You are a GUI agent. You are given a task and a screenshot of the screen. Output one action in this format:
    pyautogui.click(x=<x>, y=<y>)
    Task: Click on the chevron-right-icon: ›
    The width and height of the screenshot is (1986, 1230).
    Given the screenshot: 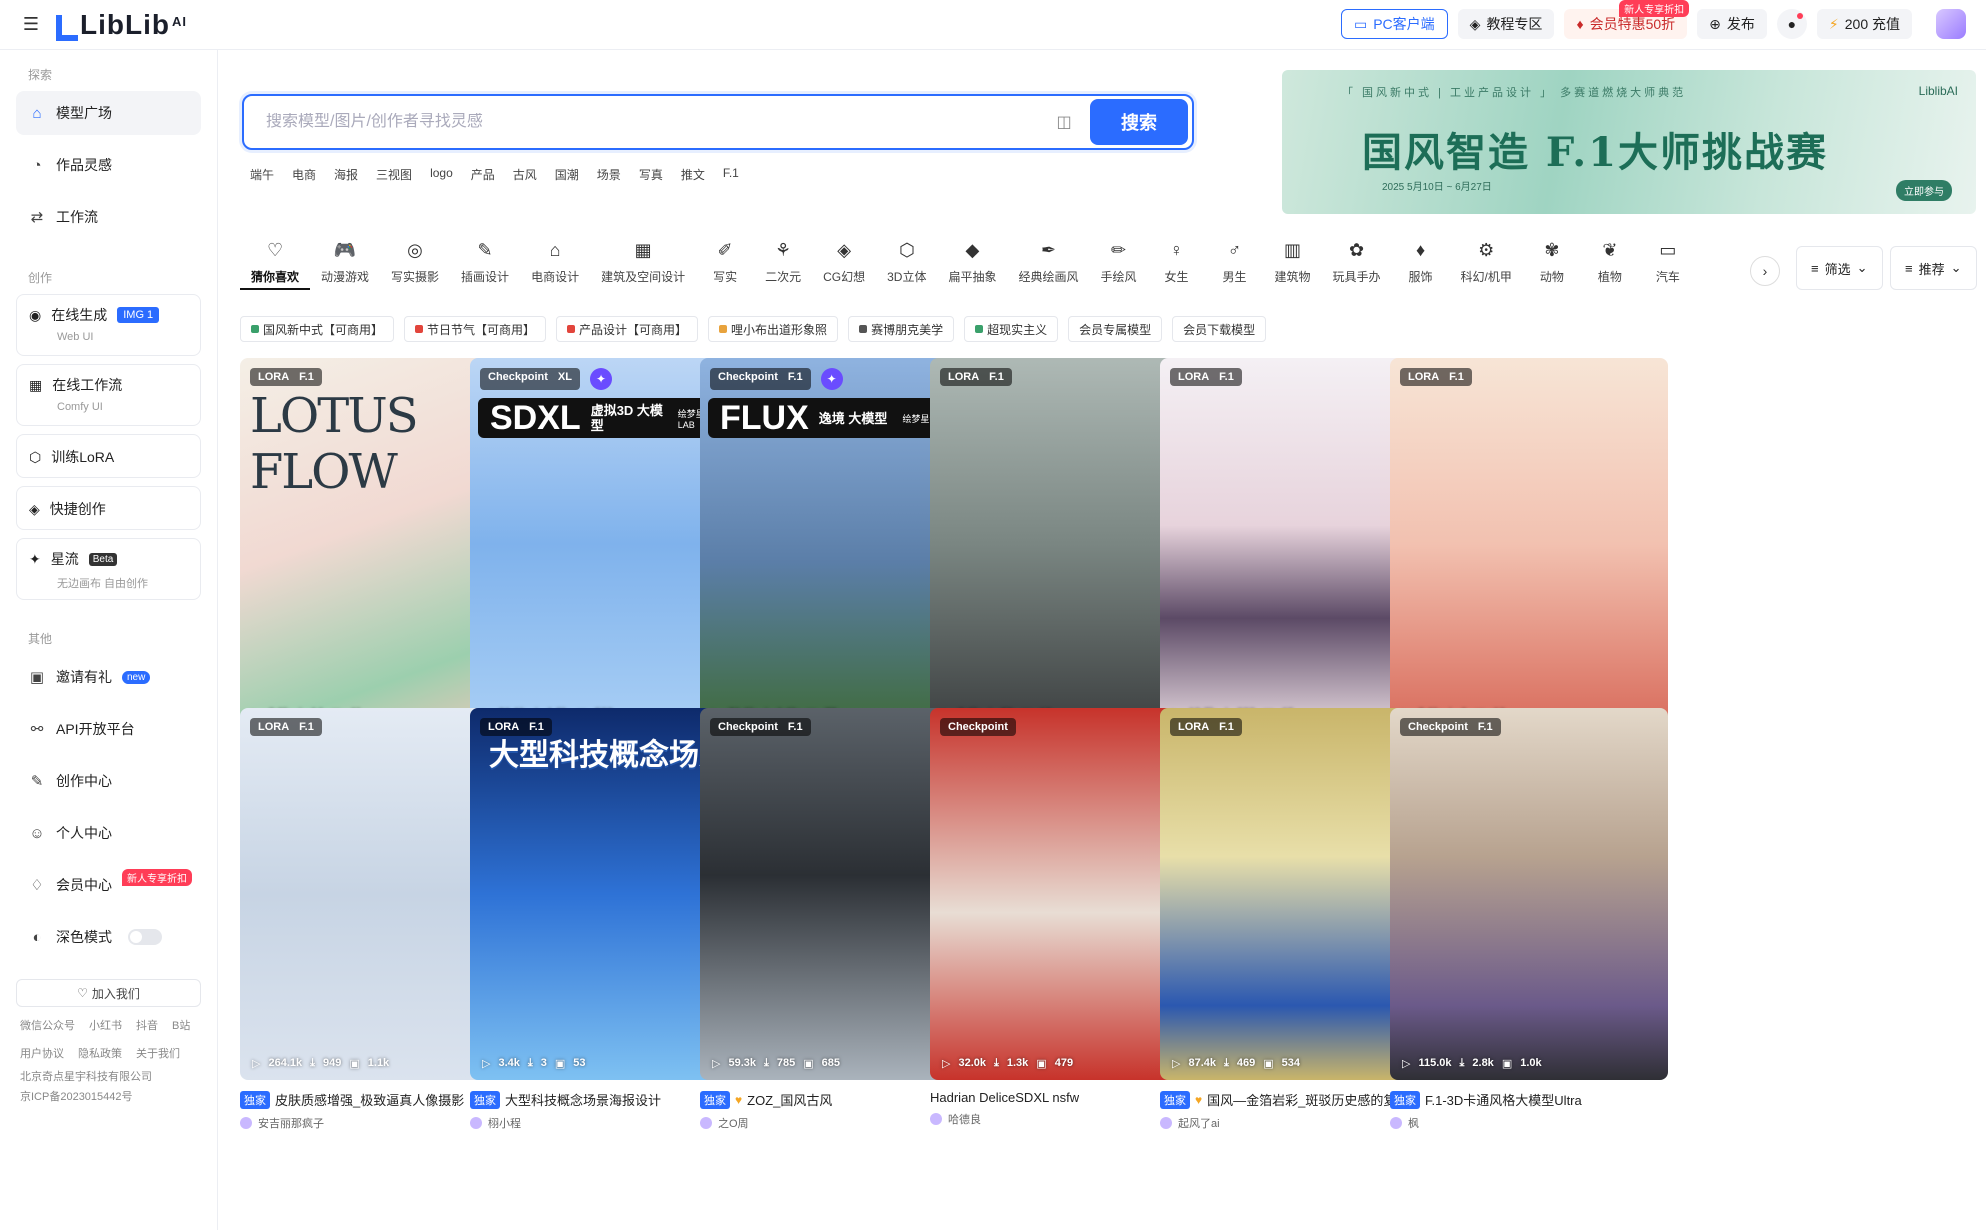 What is the action you would take?
    pyautogui.click(x=1765, y=271)
    